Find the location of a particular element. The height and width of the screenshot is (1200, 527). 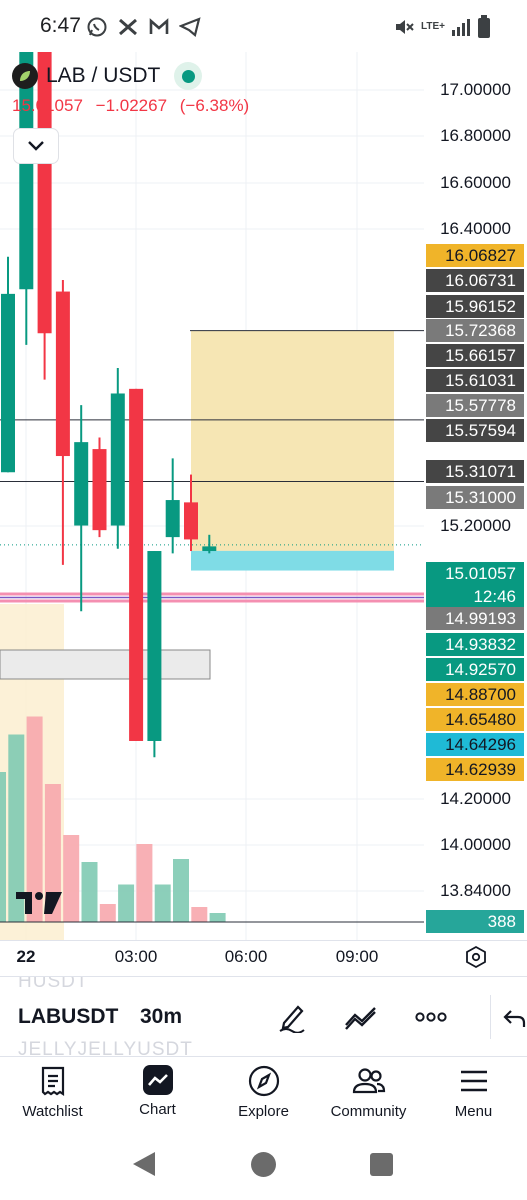

more-icon is located at coordinates (431, 1017).